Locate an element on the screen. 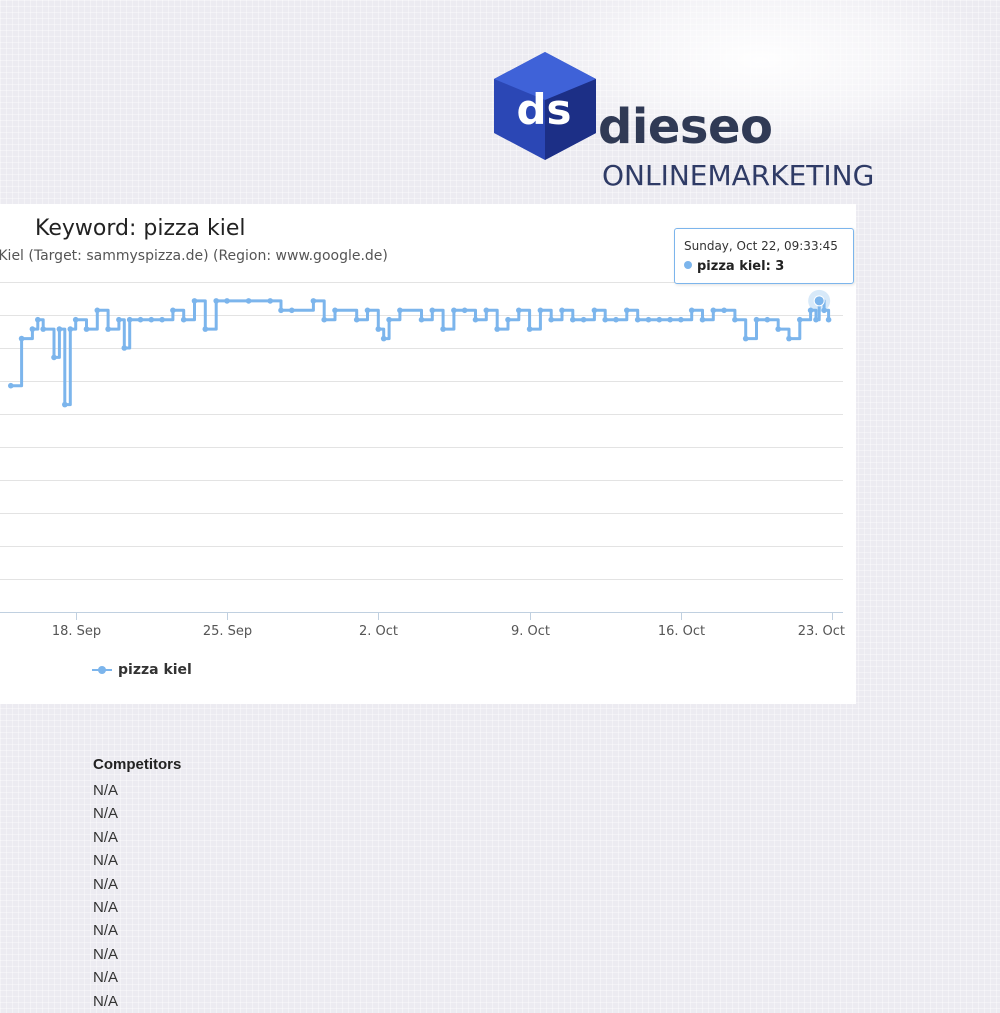 This screenshot has width=1000, height=1013. x-tick-label: 23. Oct is located at coordinates (821, 631).